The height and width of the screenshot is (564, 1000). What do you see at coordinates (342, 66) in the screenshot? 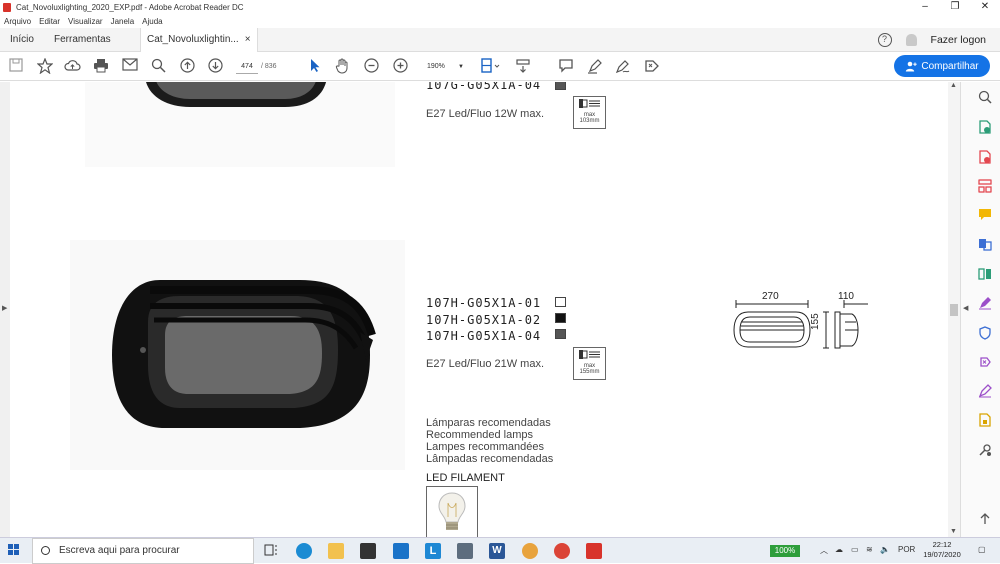
I see `hand-tool-icon` at bounding box center [342, 66].